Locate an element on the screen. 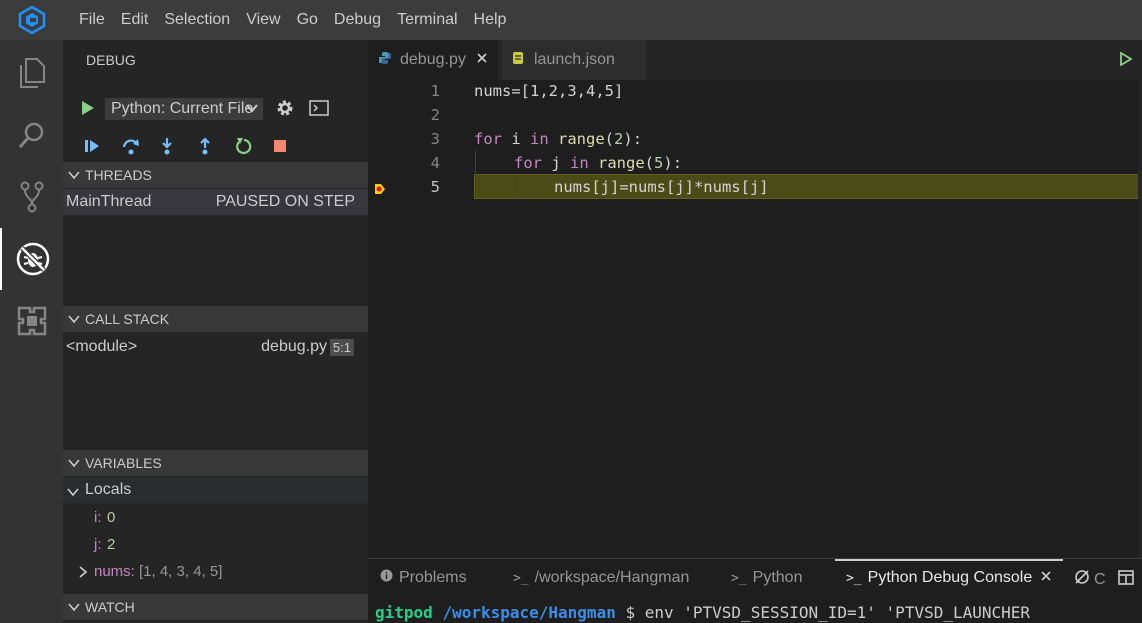  stack-frame-row: <module> debug.py 5:1 is located at coordinates (215, 347).